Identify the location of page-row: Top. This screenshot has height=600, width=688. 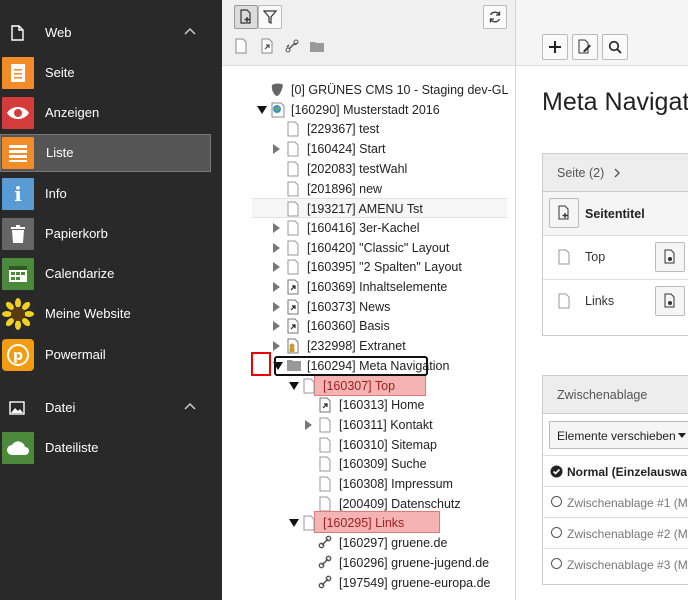
(615, 258).